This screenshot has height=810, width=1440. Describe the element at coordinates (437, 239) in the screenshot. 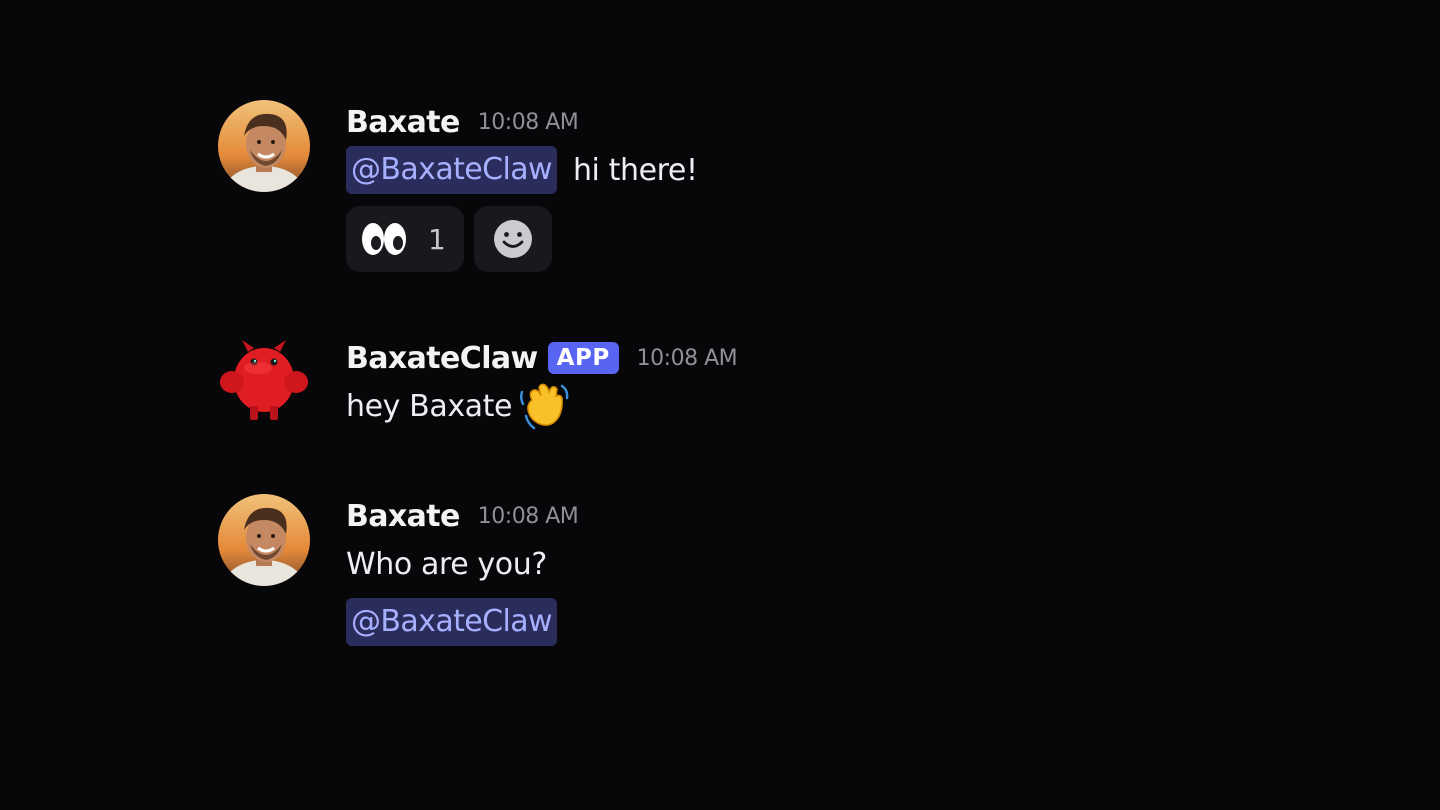

I see `reaction-count: 1` at that location.